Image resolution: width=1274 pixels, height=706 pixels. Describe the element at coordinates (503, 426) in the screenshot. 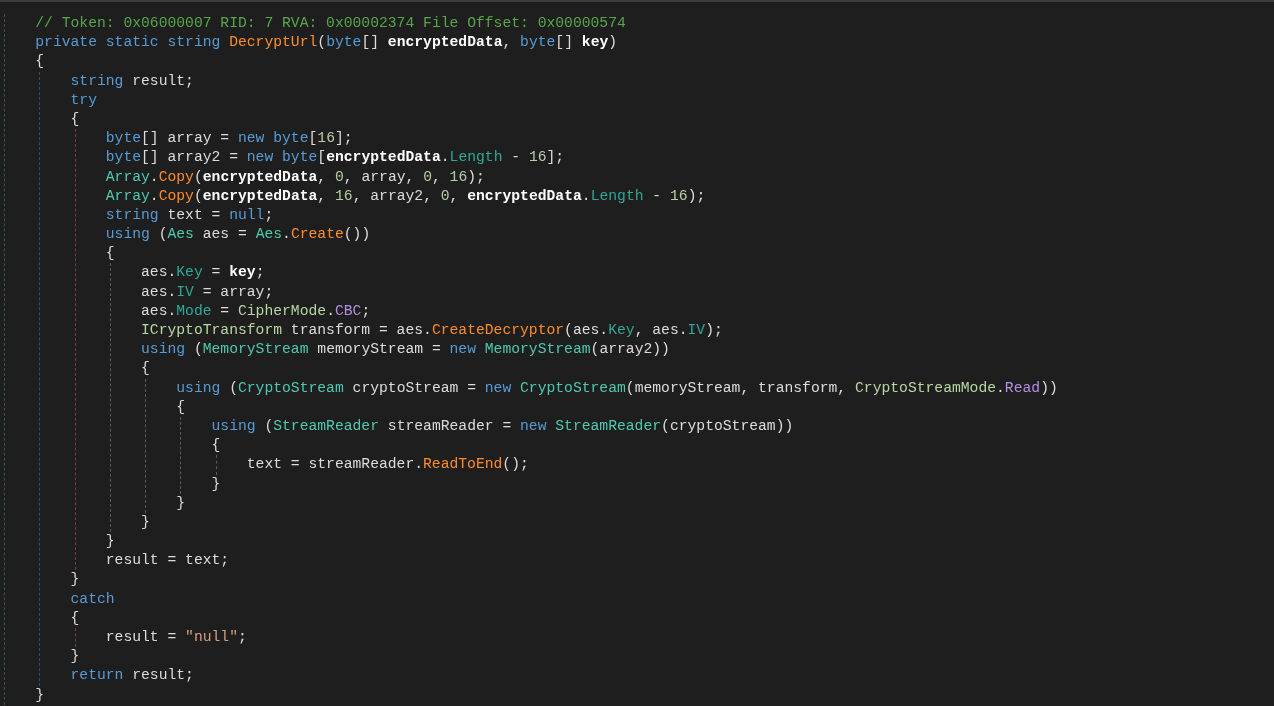

I see `code-line: using (StreamReader streamReader = new StreamReader(cryptoStream))` at that location.